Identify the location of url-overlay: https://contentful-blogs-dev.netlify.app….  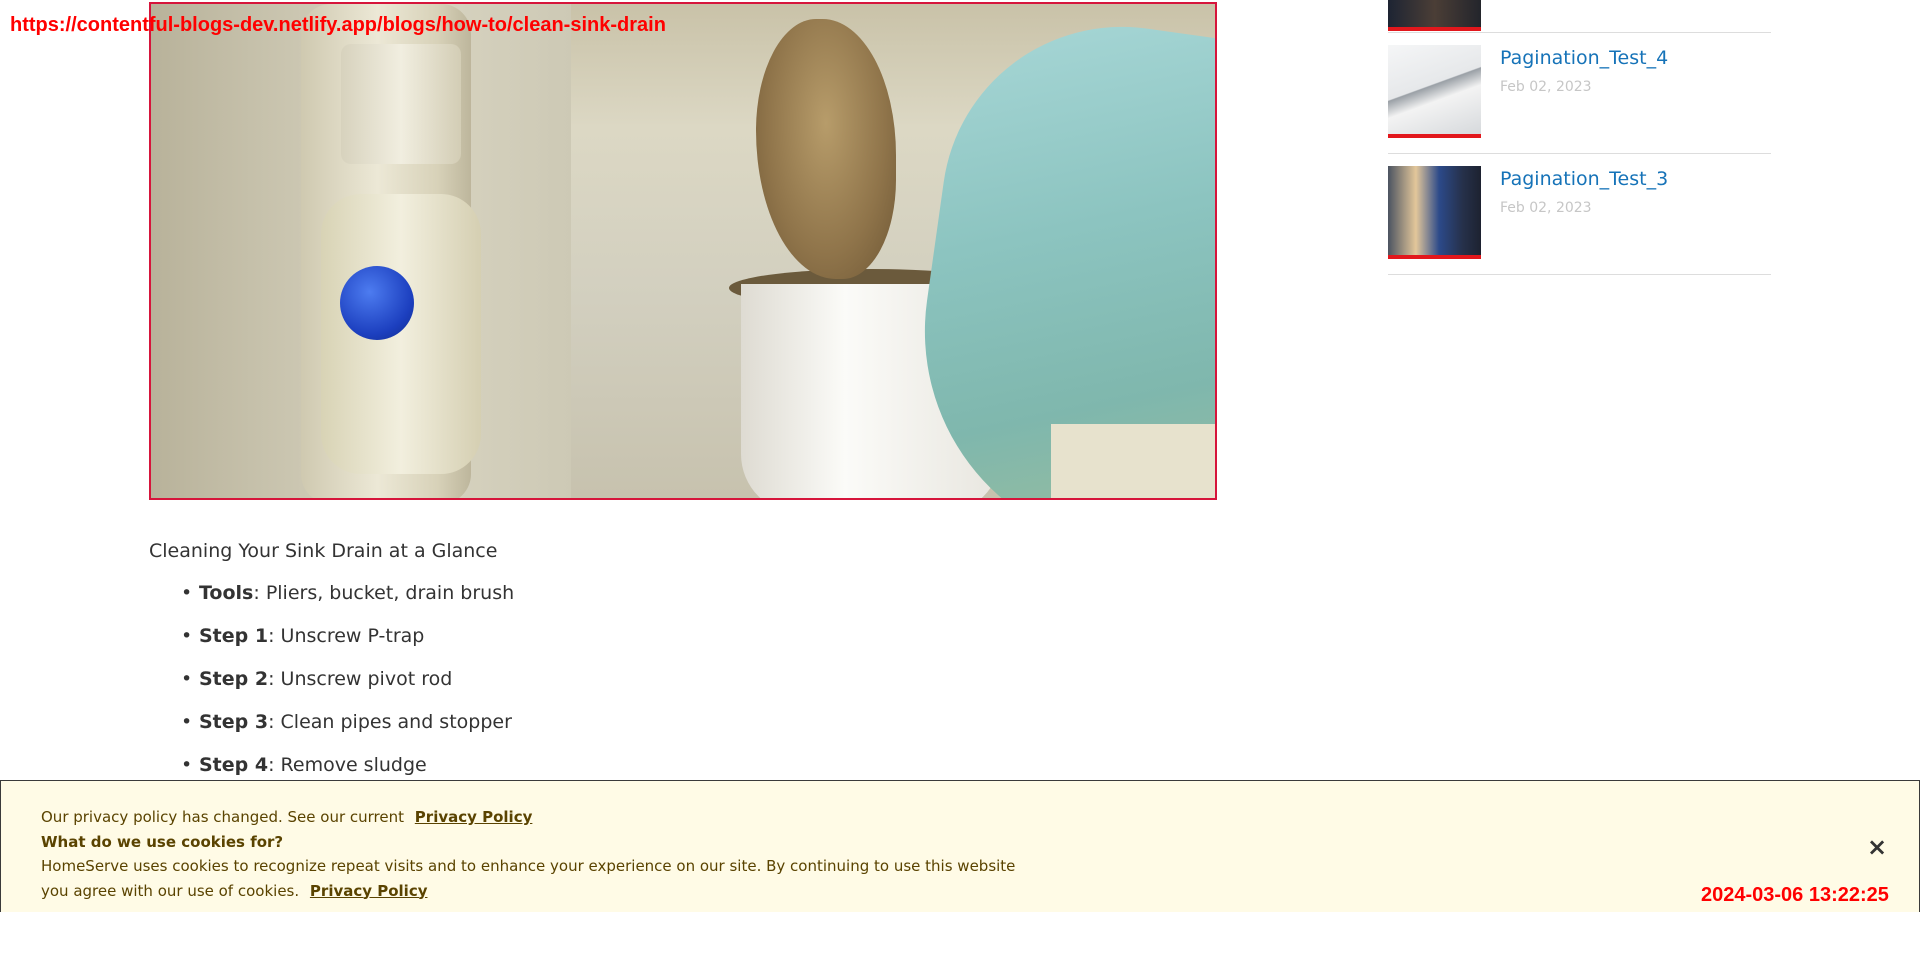
(338, 25).